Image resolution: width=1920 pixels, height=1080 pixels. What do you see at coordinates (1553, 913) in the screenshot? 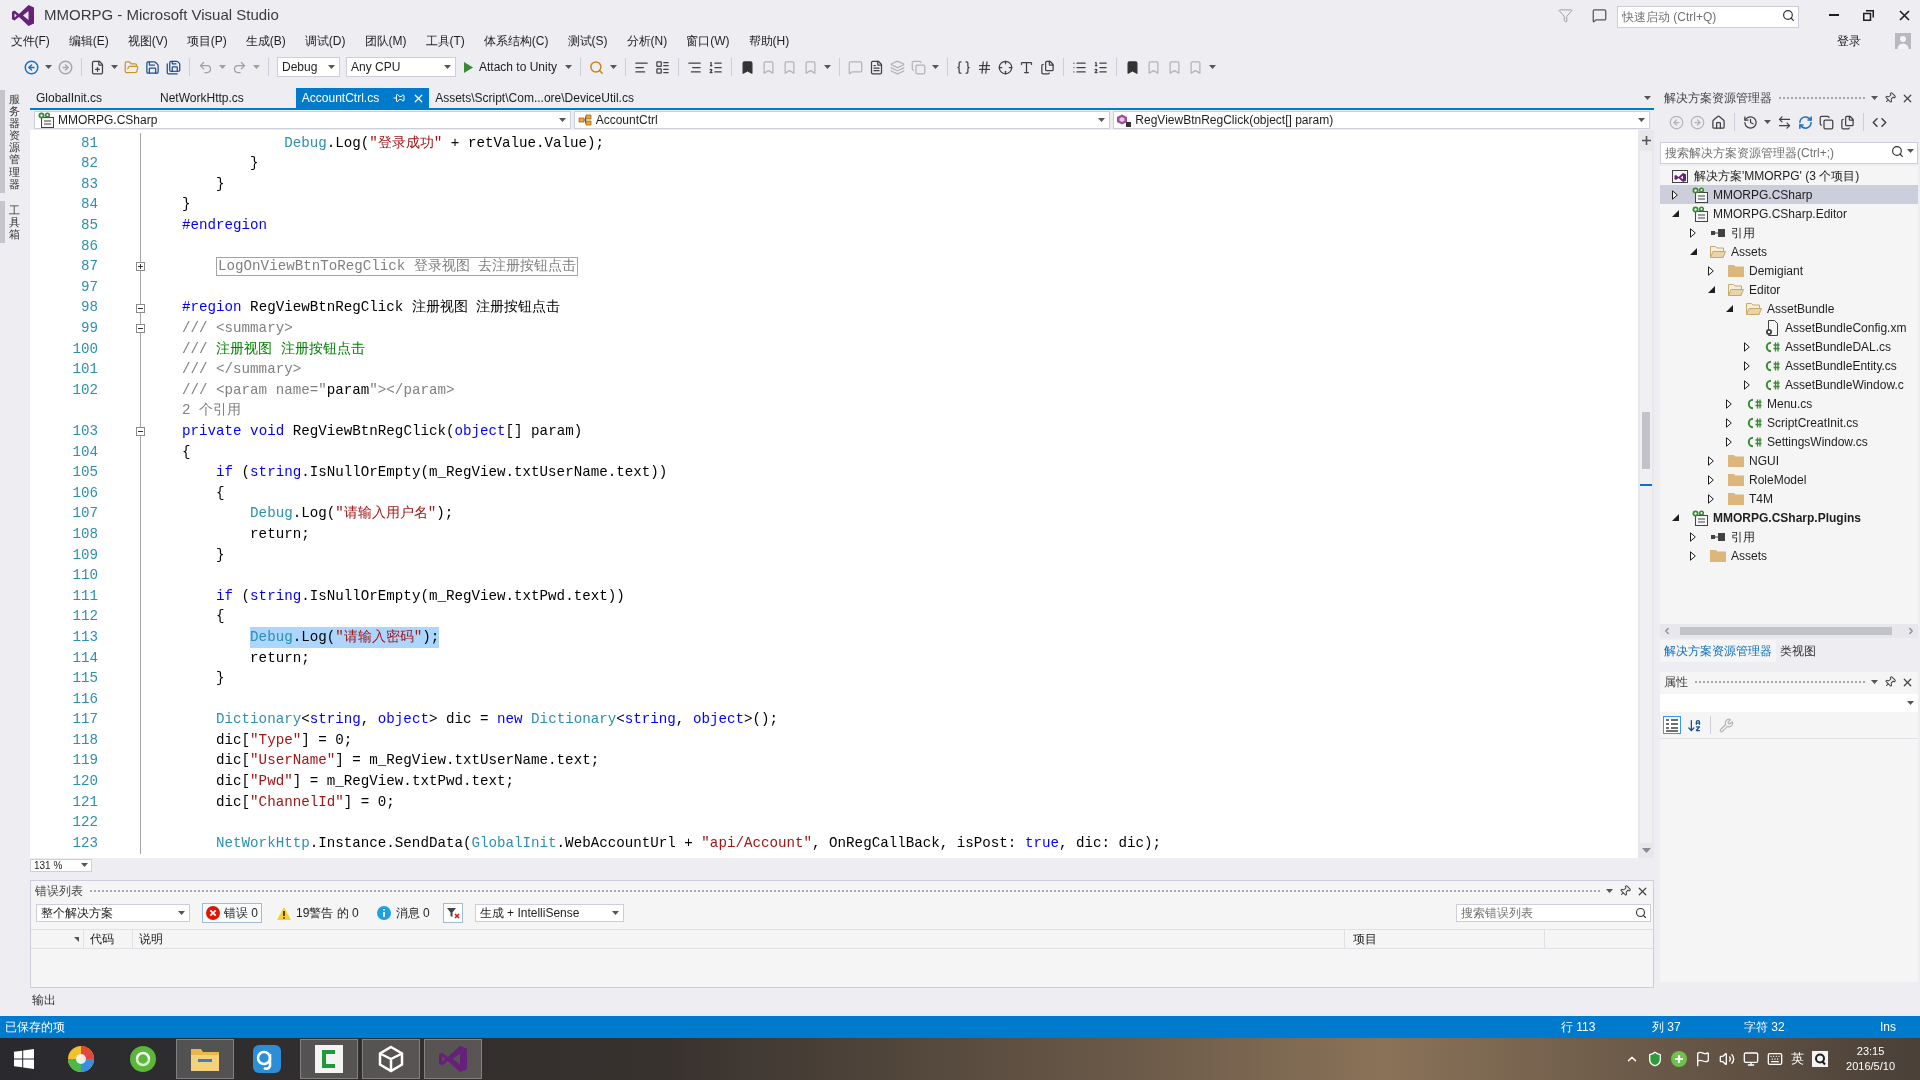
I see `search-field: 搜索错误列表` at bounding box center [1553, 913].